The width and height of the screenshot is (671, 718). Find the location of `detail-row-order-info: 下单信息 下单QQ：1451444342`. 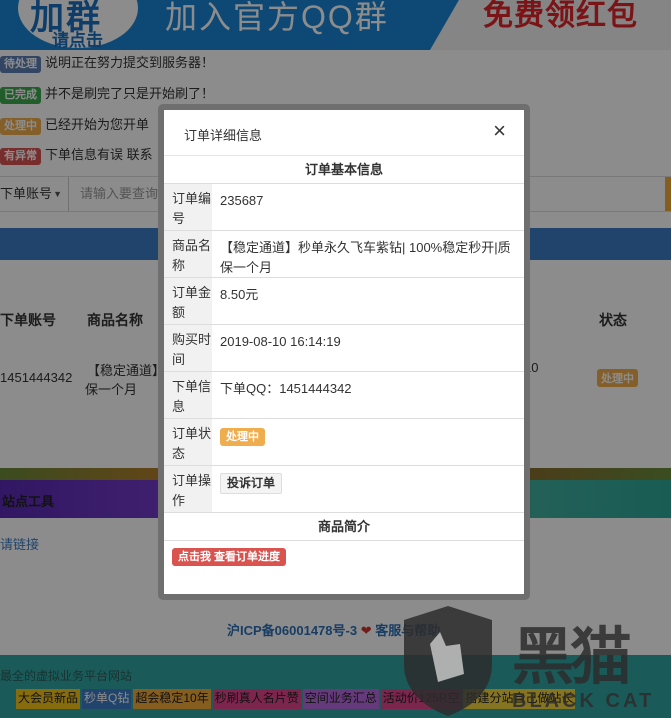

detail-row-order-info: 下单信息 下单QQ：1451444342 is located at coordinates (344, 395).